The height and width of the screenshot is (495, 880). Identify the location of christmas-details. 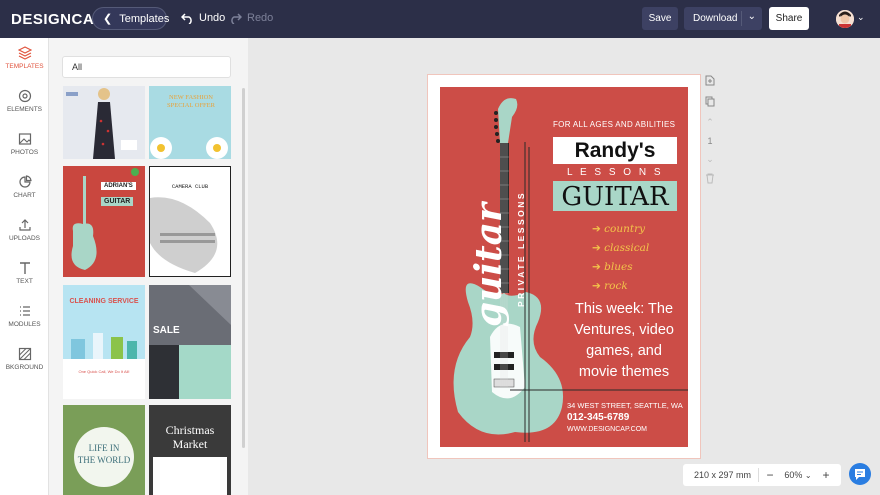
(190, 476).